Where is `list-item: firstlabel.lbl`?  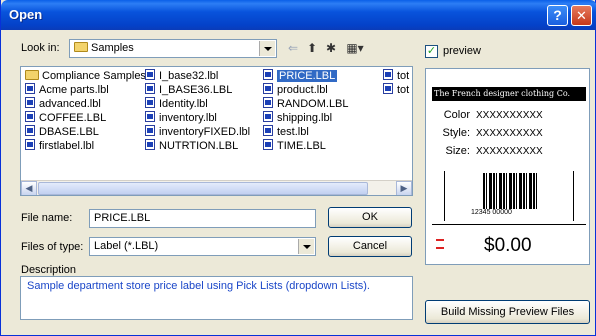 list-item: firstlabel.lbl is located at coordinates (84, 146).